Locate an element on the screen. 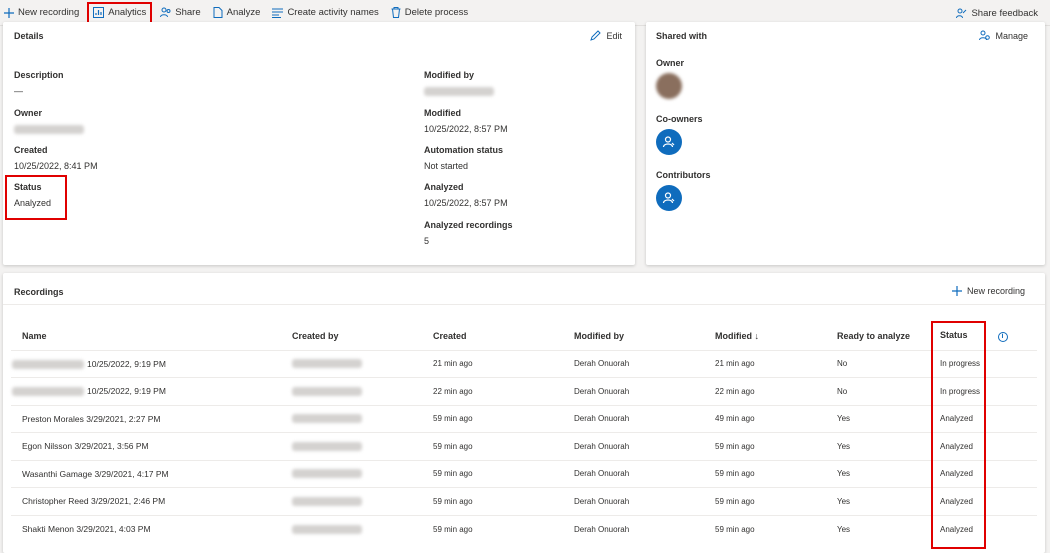 Image resolution: width=1050 pixels, height=553 pixels. manage-label: Manage is located at coordinates (1011, 35).